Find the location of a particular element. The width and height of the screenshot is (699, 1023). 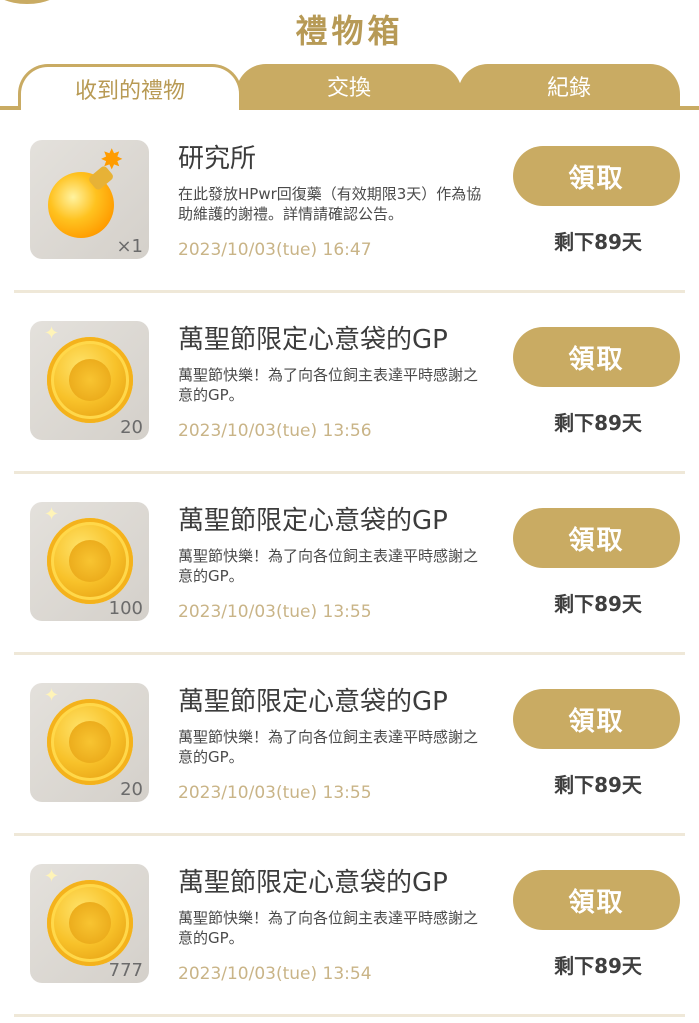

tab-history: 紀錄 is located at coordinates (569, 86).